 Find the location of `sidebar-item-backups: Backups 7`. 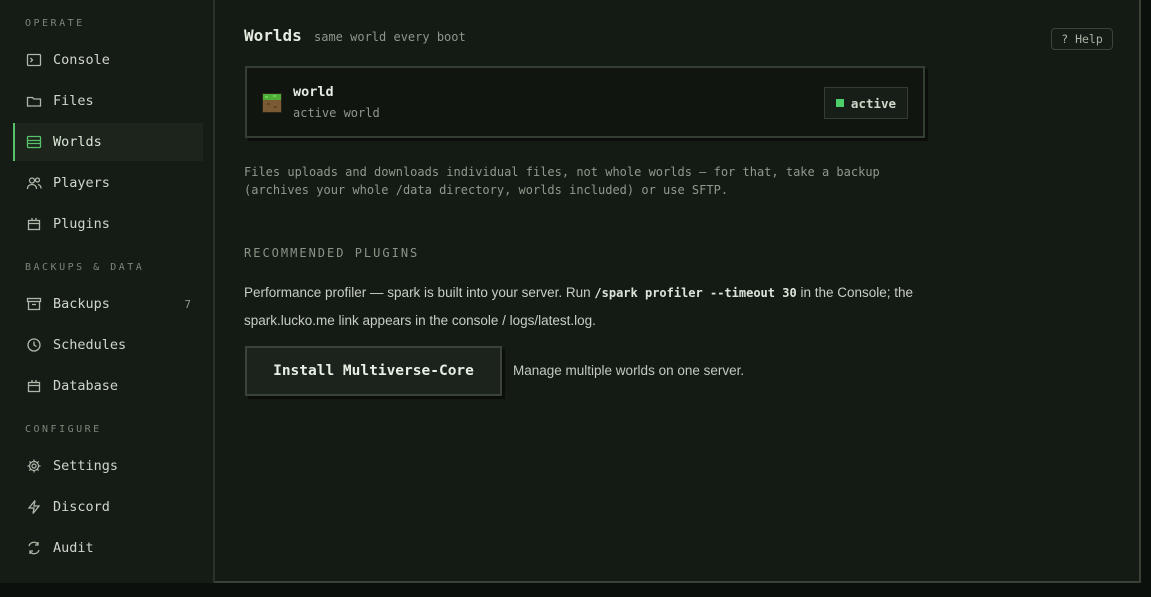

sidebar-item-backups: Backups 7 is located at coordinates (108, 304).